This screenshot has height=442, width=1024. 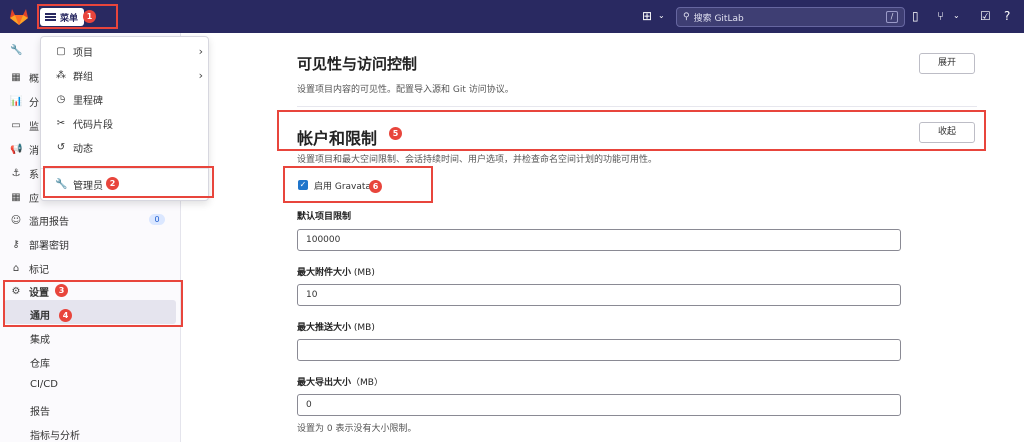 What do you see at coordinates (88, 101) in the screenshot?
I see `dropdown-item-label: 里程碑` at bounding box center [88, 101].